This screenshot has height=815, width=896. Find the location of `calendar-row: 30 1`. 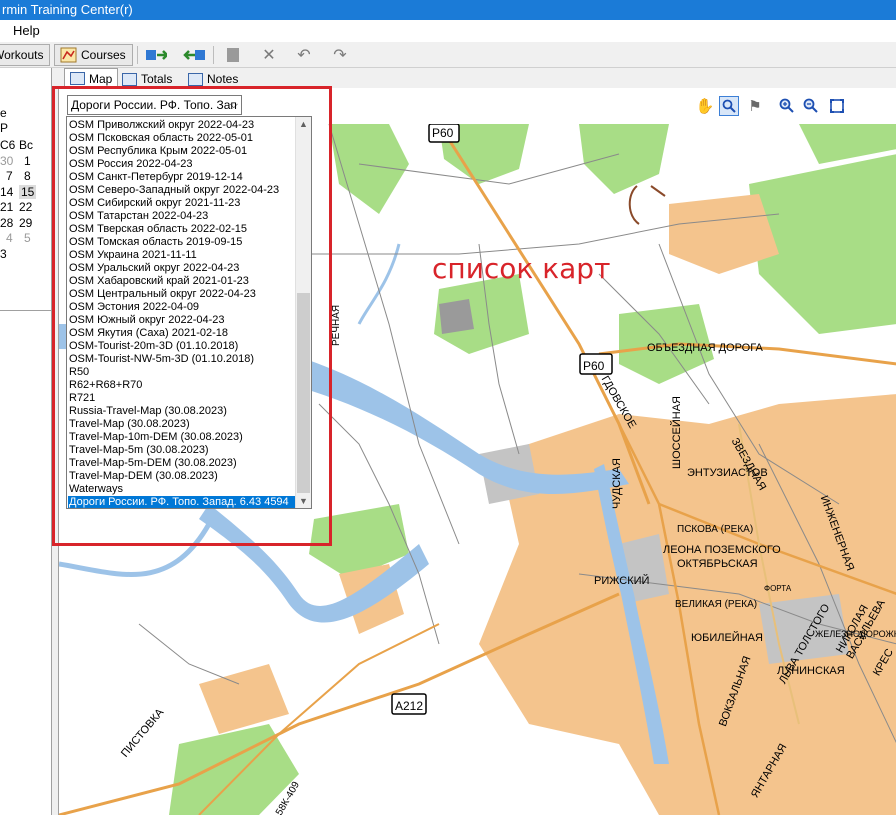

calendar-row: 30 1 is located at coordinates (20, 162).